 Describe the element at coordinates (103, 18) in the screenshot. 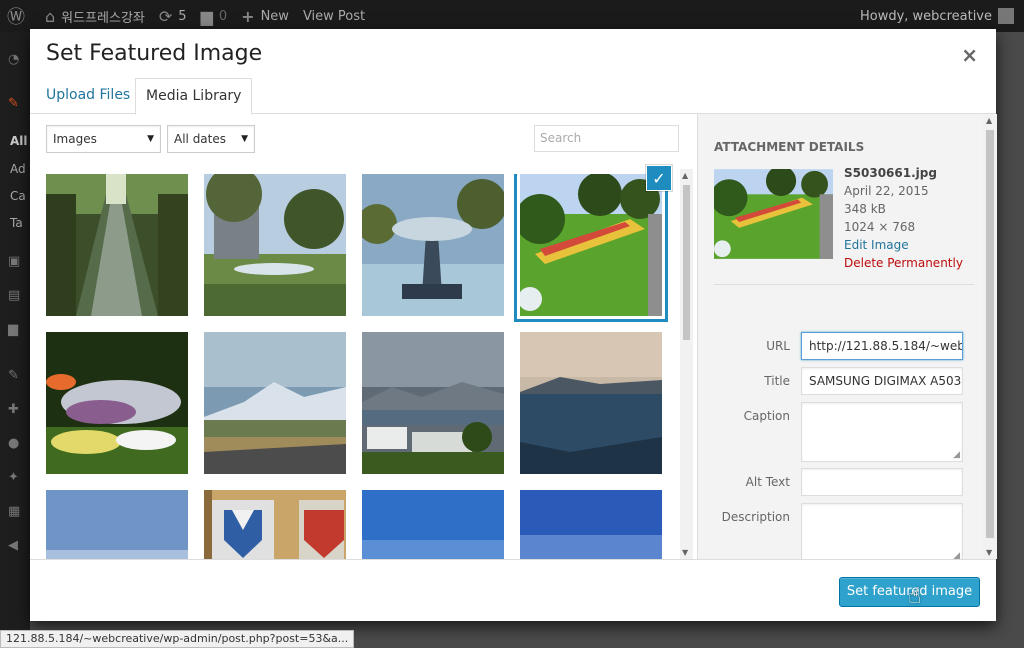

I see `site-name: 워드프레스강좌` at that location.